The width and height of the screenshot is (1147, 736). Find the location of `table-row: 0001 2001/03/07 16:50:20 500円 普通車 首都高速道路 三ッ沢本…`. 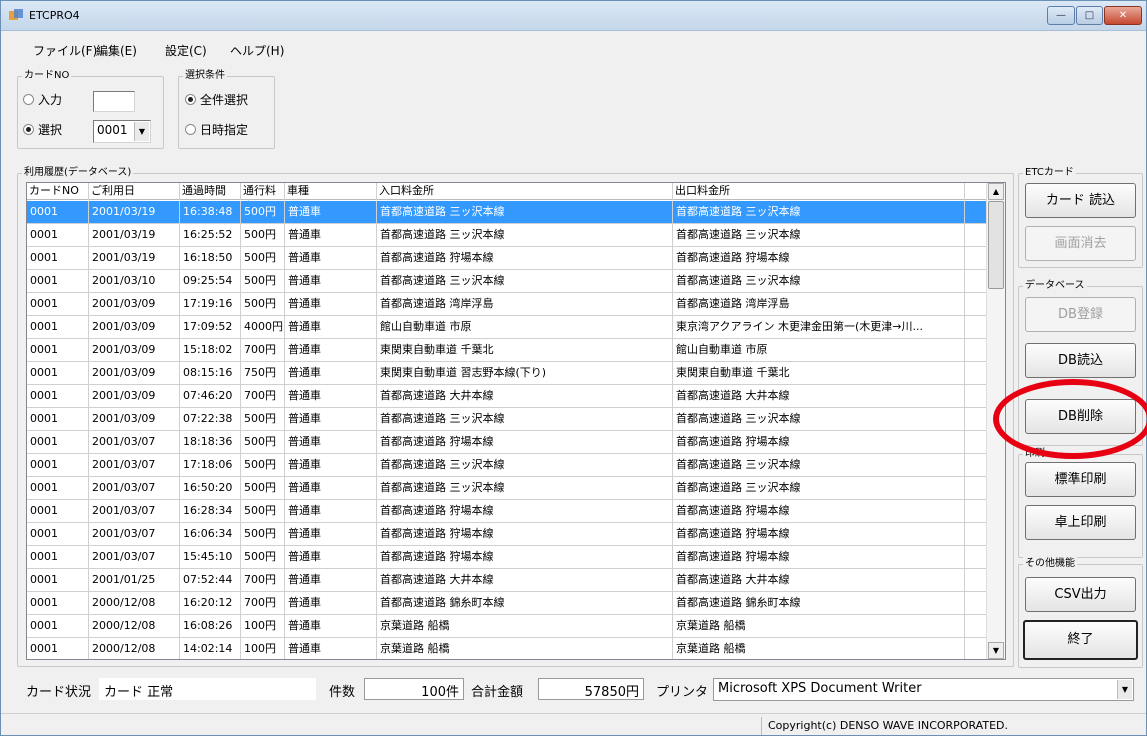

table-row: 0001 2001/03/07 16:50:20 500円 普通車 首都高速道路 三ッ沢本… is located at coordinates (507, 488).